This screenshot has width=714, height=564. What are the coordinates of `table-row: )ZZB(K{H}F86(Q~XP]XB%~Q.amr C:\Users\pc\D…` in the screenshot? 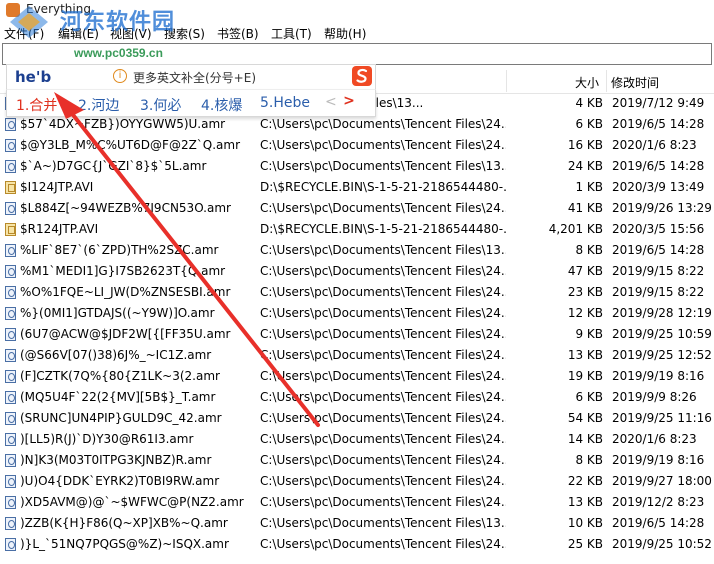 It's located at (357, 523).